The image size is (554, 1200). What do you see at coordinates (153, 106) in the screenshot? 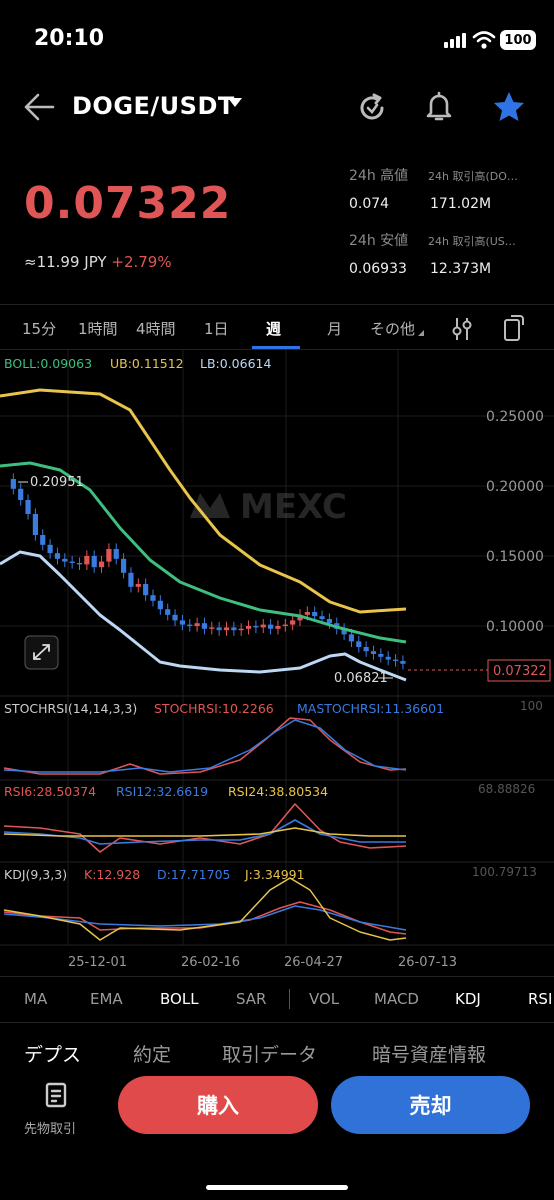
I see `trading-pair-title: DOGE/USDT` at bounding box center [153, 106].